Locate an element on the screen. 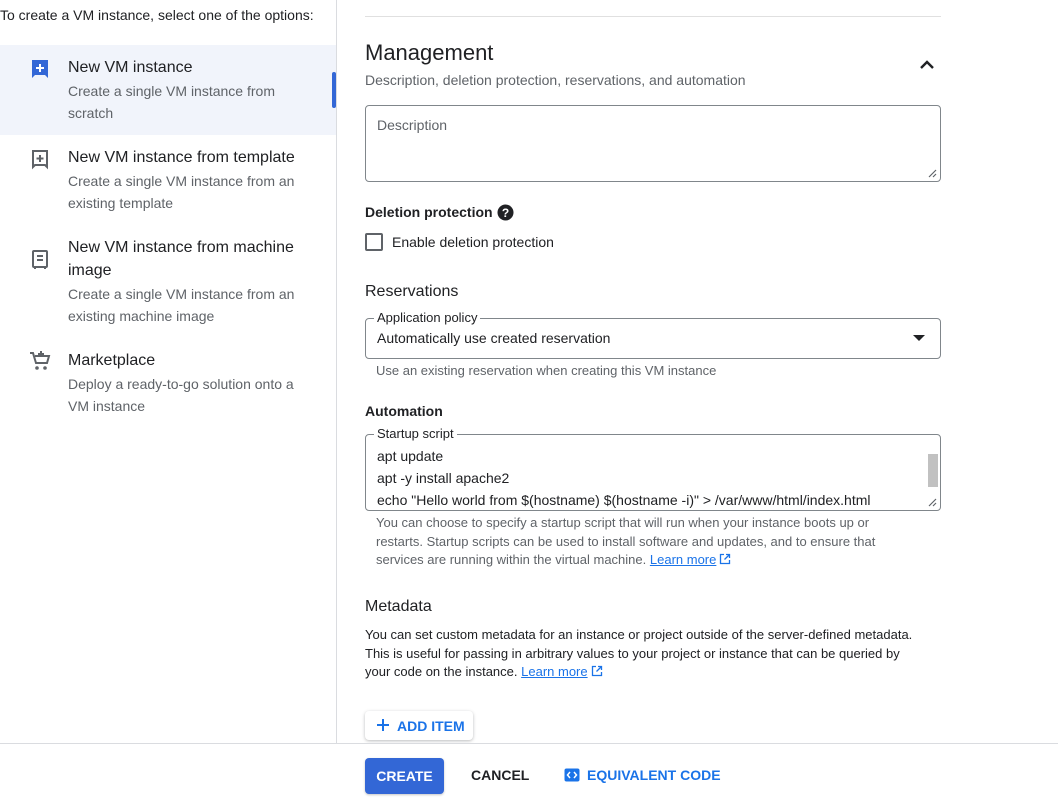 The height and width of the screenshot is (800, 1058). add-item-label: ADD ITEM is located at coordinates (431, 726).